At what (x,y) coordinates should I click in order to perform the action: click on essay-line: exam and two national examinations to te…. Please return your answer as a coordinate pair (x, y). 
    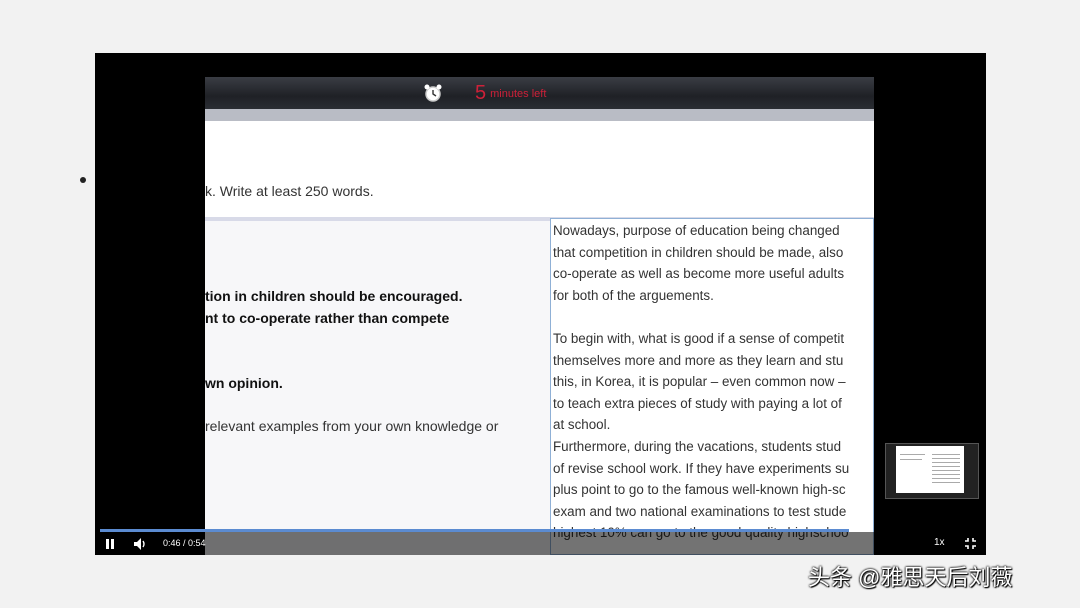
    Looking at the image, I should click on (700, 511).